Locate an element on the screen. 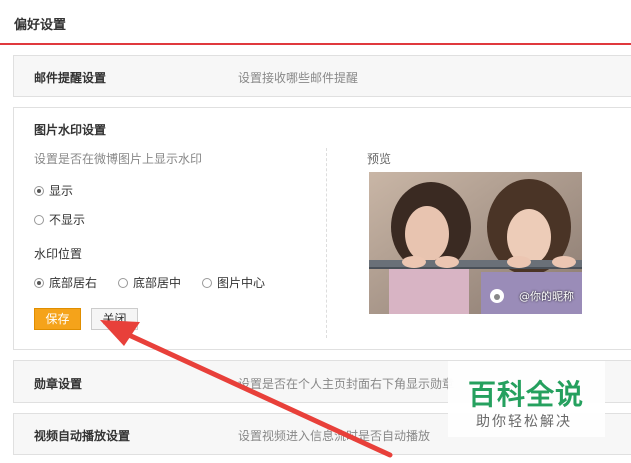 The height and width of the screenshot is (463, 631). brand-subtitle: 助你轻松解决 is located at coordinates (524, 422).